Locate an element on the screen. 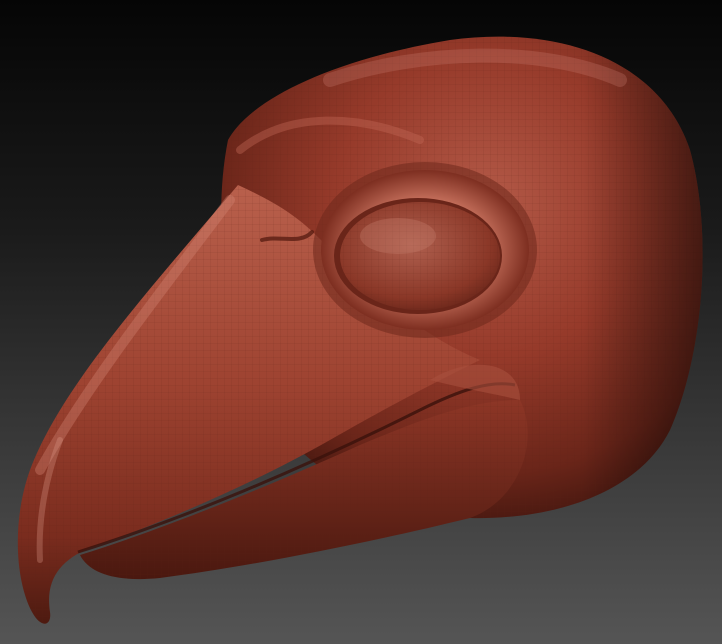  eye-socket is located at coordinates (425, 250).